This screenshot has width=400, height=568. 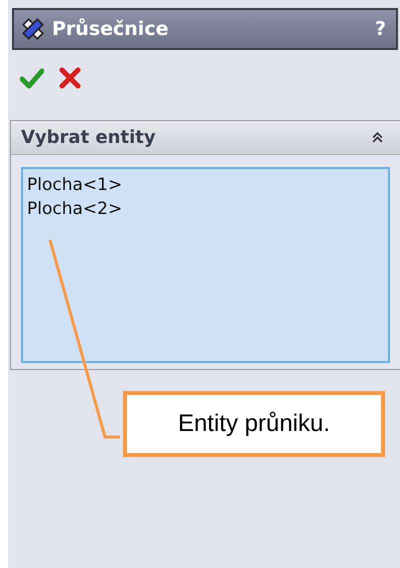 What do you see at coordinates (89, 137) in the screenshot?
I see `group-title: Vybrat entity` at bounding box center [89, 137].